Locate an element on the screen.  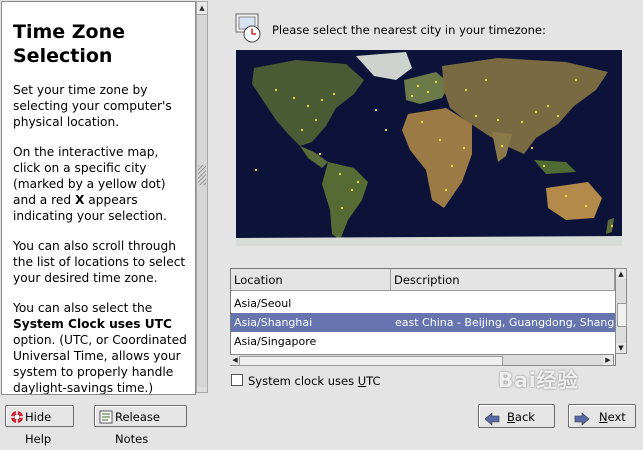
list-hscroll-thumb is located at coordinates (371, 361).